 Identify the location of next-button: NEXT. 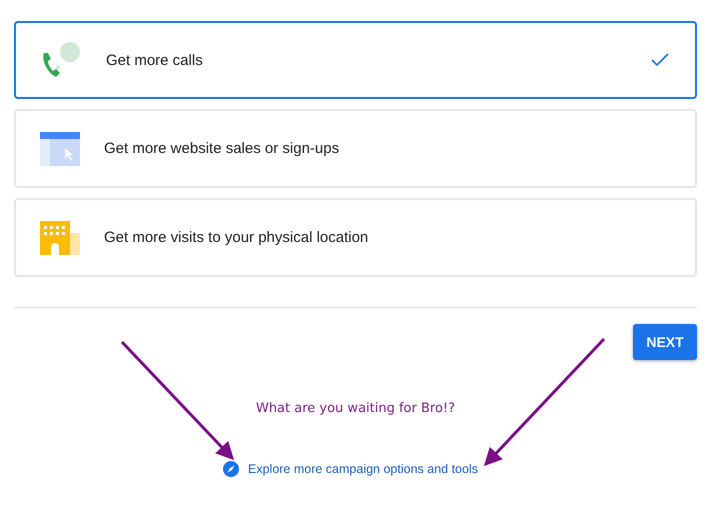
(665, 342).